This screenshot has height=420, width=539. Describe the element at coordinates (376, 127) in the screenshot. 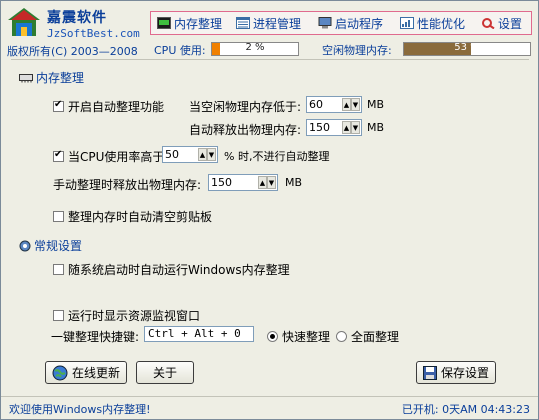

I see `auto-release-unit: MB` at that location.